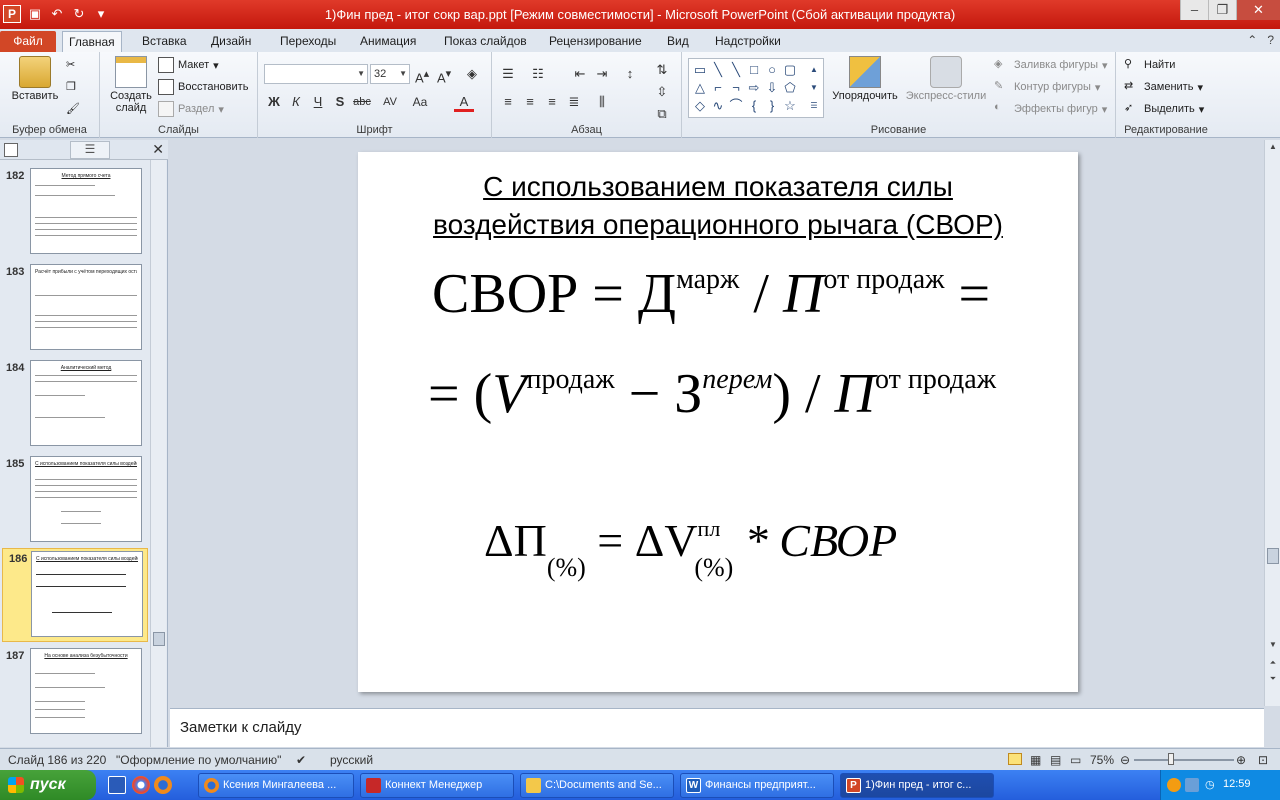  Describe the element at coordinates (117, 785) in the screenshot. I see `show-desktop-icon` at that location.